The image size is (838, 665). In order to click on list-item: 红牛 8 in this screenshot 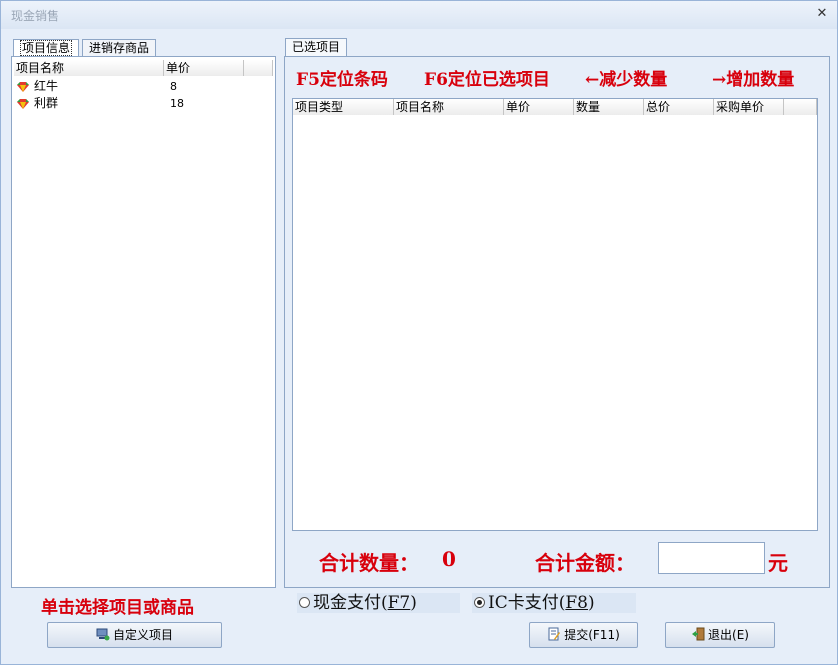, I will do `click(143, 86)`.